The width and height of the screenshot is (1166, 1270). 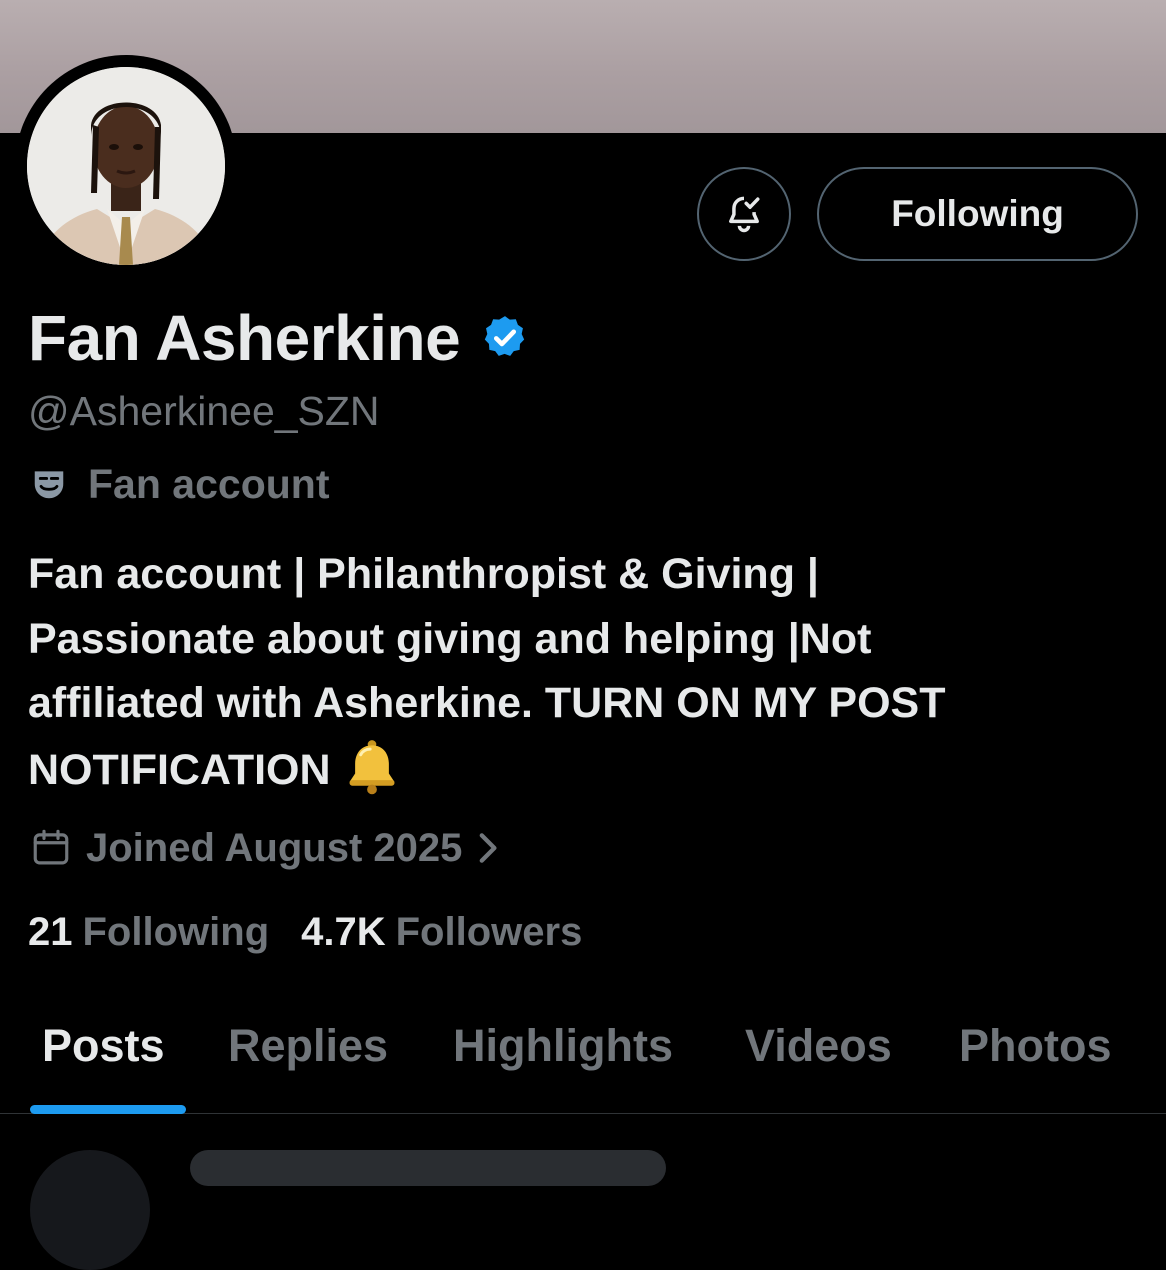 What do you see at coordinates (563, 1046) in the screenshot?
I see `tab-highlights: Highlights` at bounding box center [563, 1046].